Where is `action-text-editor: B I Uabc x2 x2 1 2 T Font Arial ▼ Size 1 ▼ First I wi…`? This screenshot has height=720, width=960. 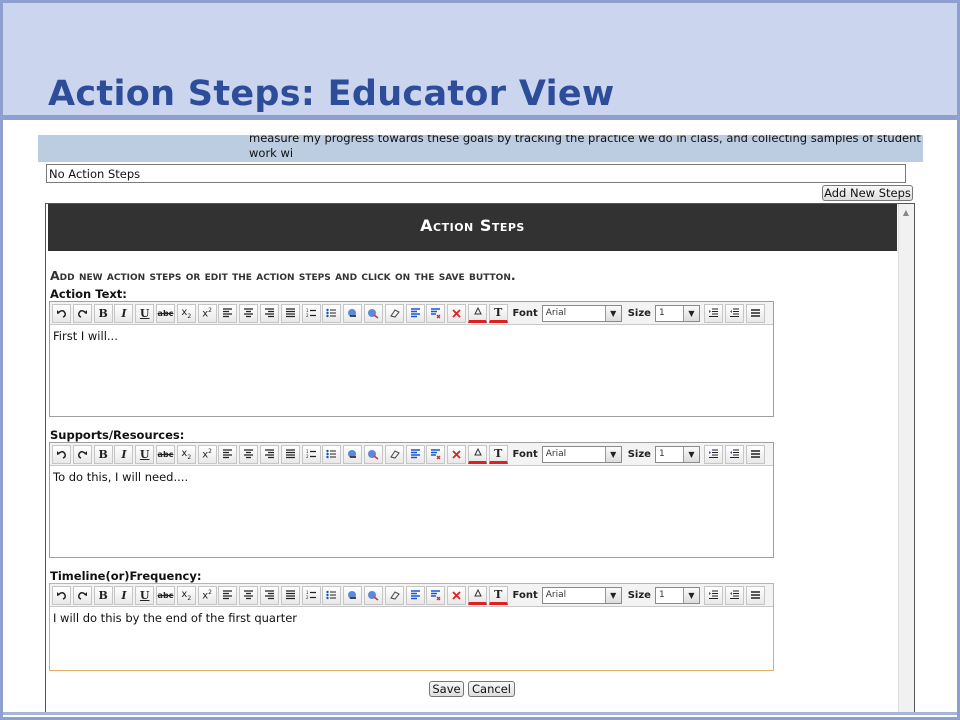 action-text-editor: B I Uabc x2 x2 1 2 T Font Arial ▼ Size 1 ▼ First I wi… is located at coordinates (411, 359).